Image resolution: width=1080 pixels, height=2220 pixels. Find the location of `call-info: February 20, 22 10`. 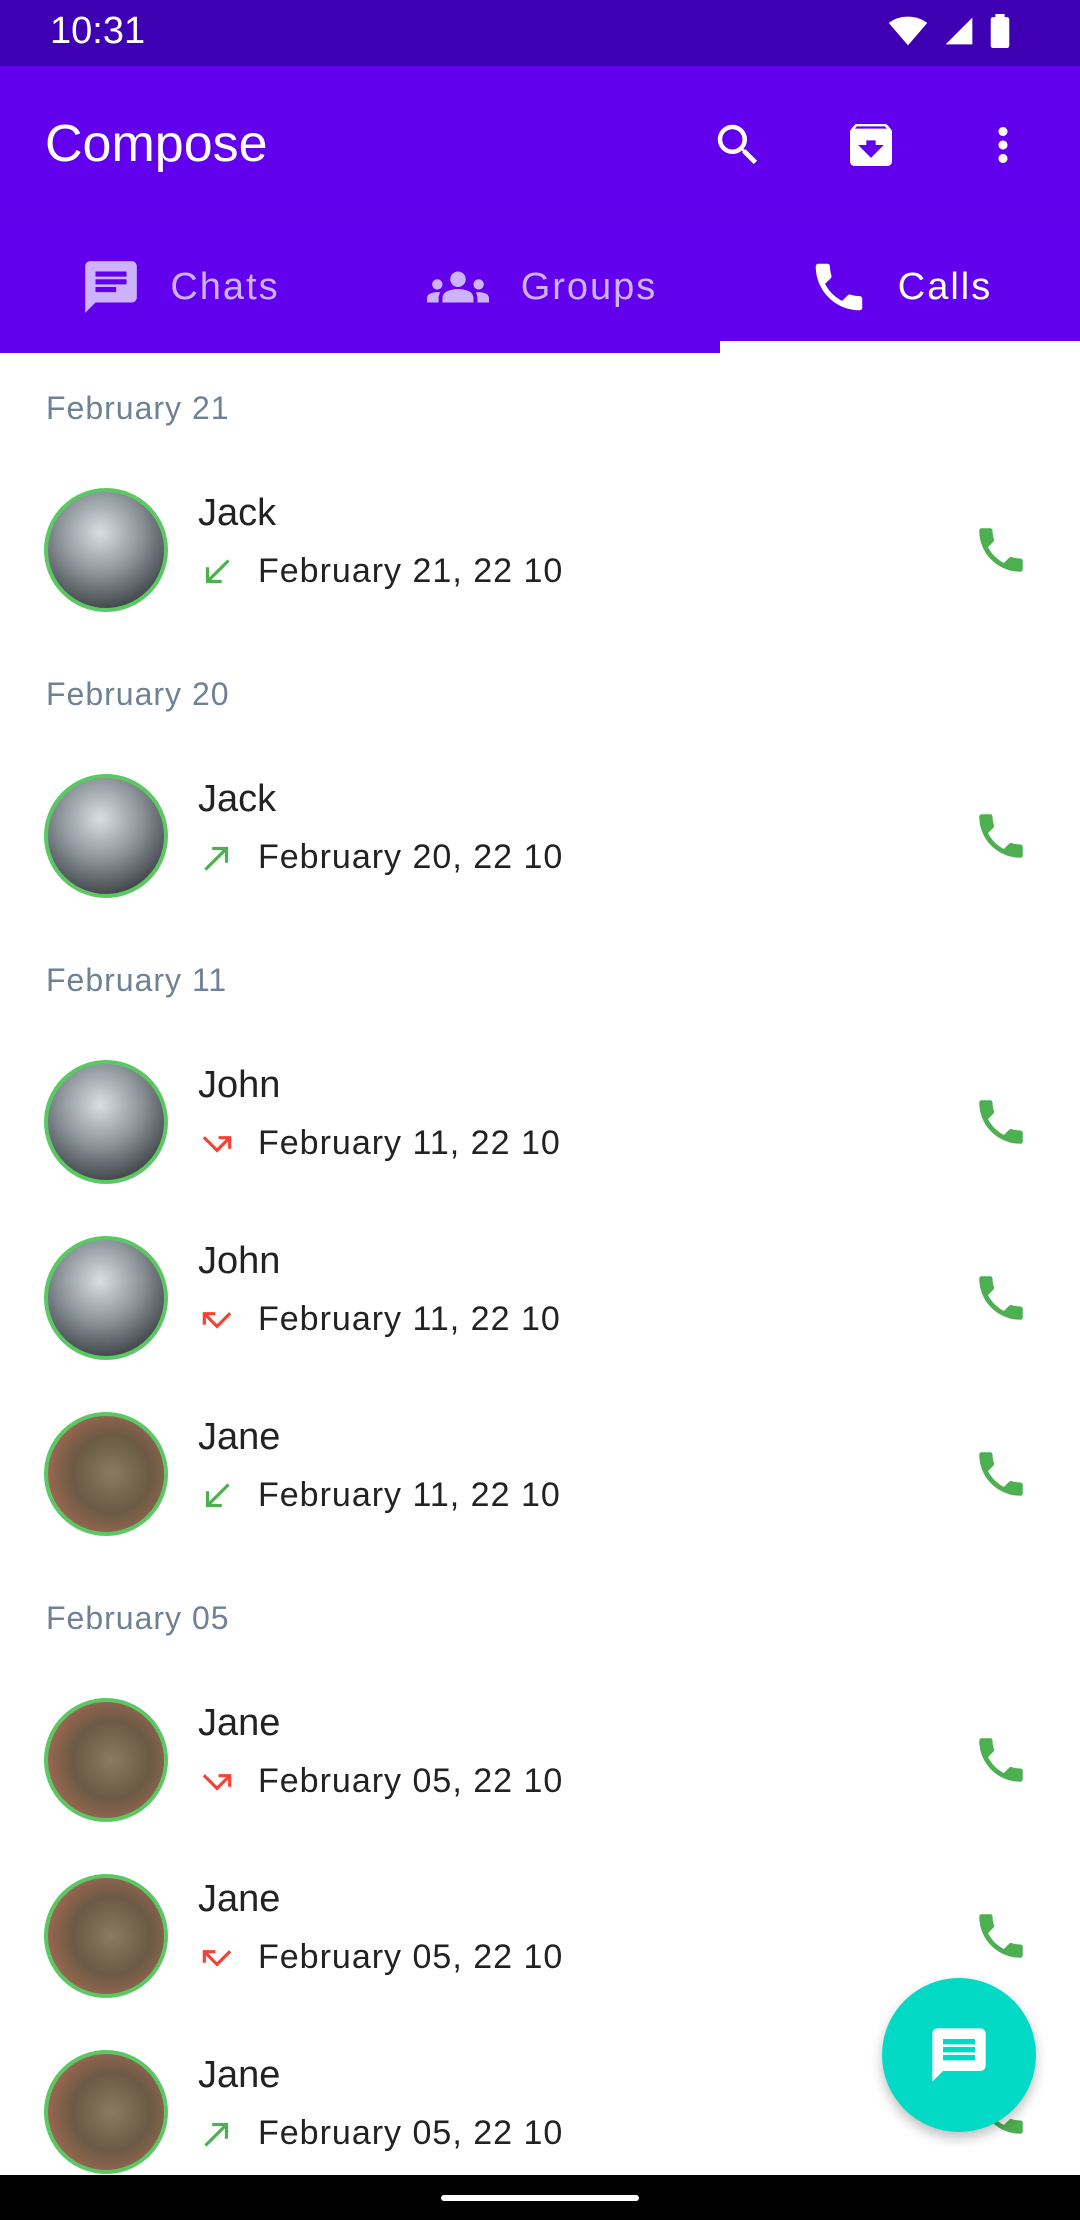

call-info: February 20, 22 10 is located at coordinates (380, 857).